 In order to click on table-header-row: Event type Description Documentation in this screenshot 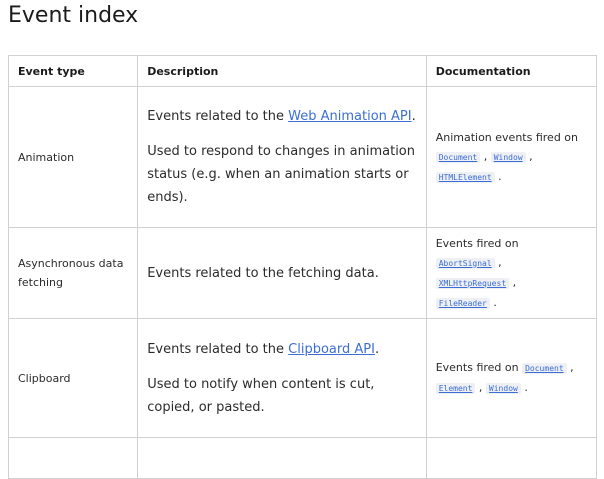, I will do `click(302, 71)`.